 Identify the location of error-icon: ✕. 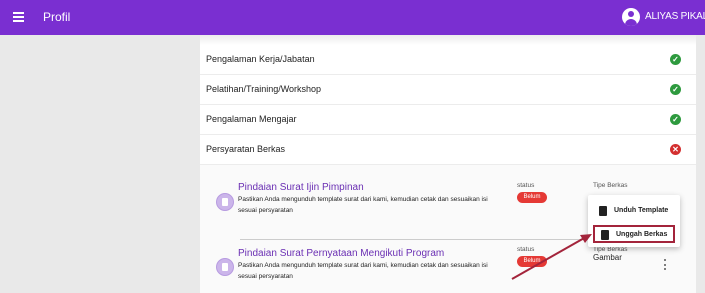
(675, 149).